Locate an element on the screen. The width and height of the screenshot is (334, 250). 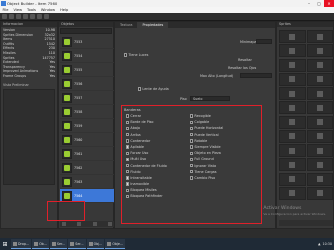
last-page-icon is located at coordinates (109, 224).